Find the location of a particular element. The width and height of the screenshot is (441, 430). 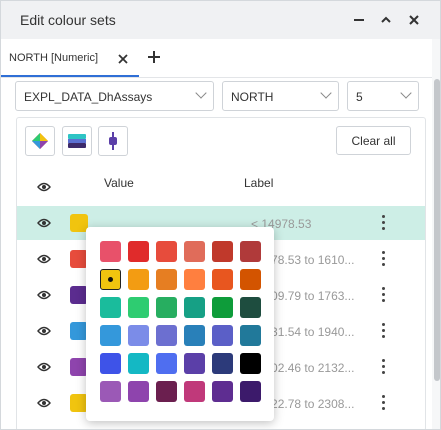

colour-ramp-button is located at coordinates (77, 141).